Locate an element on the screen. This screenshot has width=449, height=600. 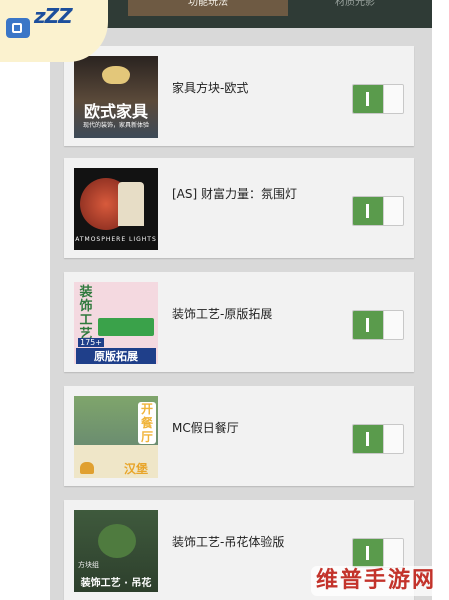
watermark: 维普手游网 is located at coordinates (376, 581).